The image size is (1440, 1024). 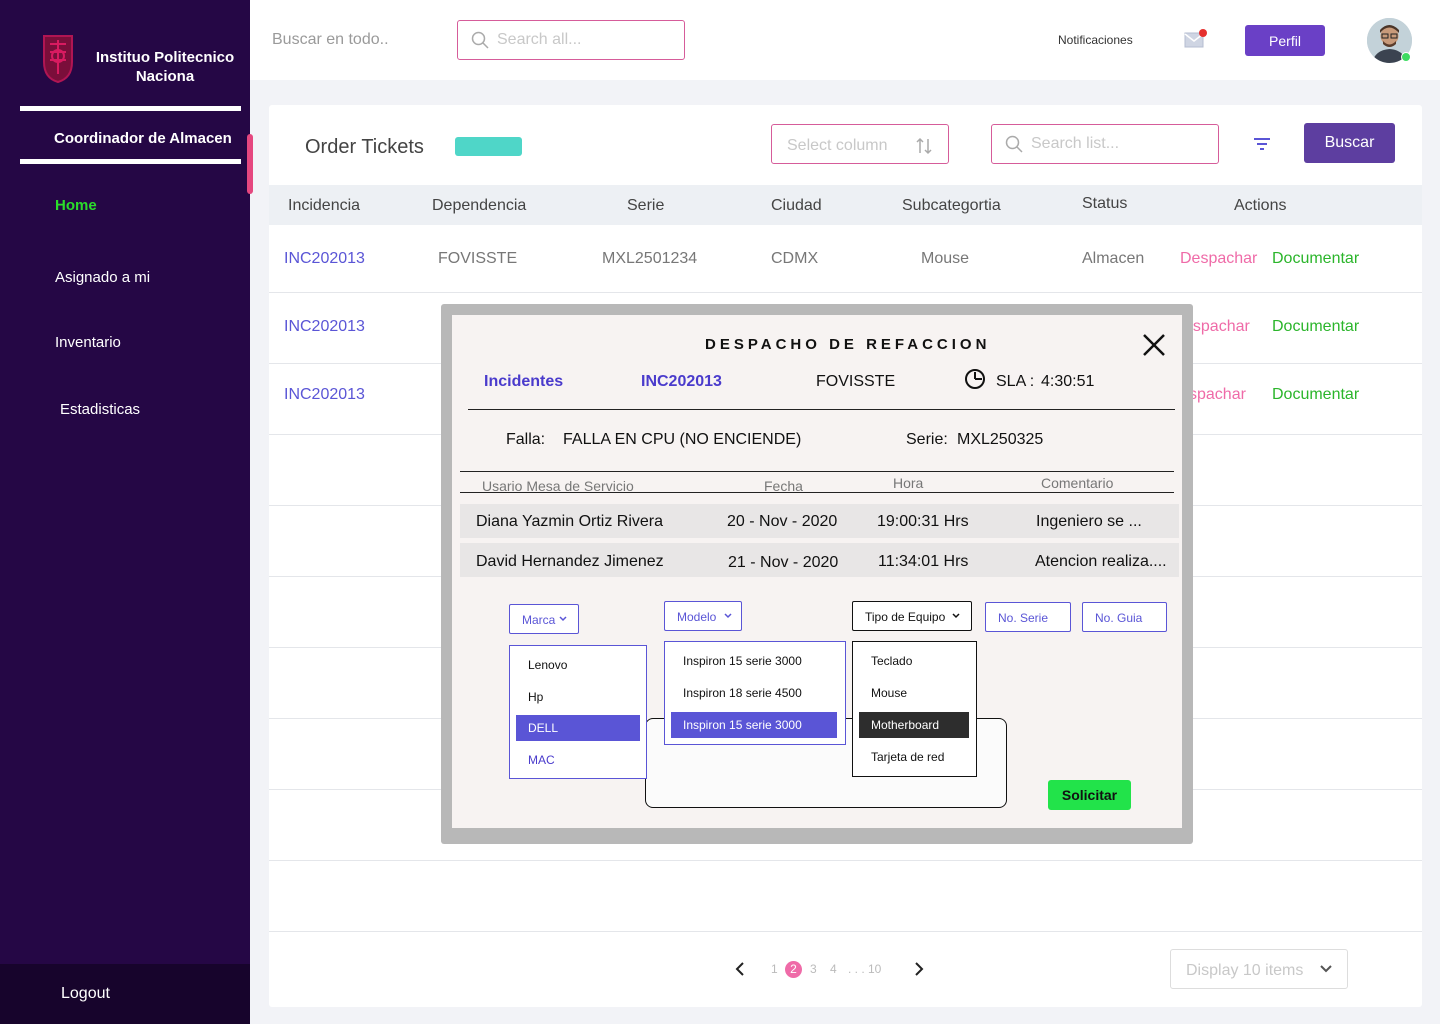 What do you see at coordinates (1349, 143) in the screenshot?
I see `buscar-button: Buscar` at bounding box center [1349, 143].